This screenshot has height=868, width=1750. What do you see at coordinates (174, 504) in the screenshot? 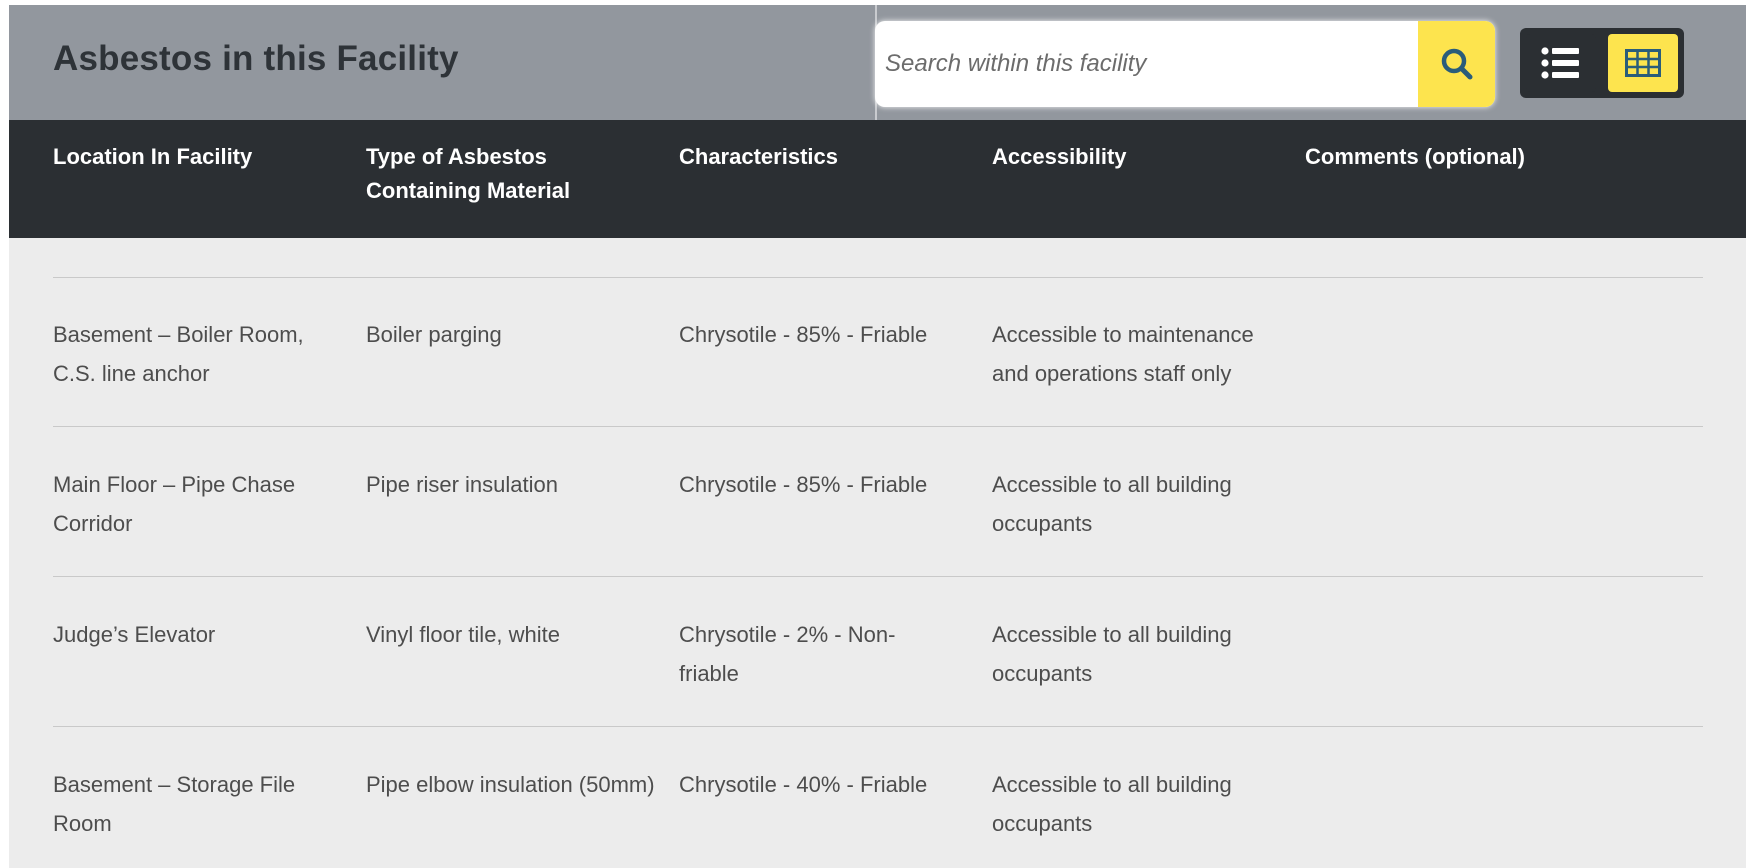
I see `cell-location: Main Floor – Pipe Chase Corridor` at bounding box center [174, 504].